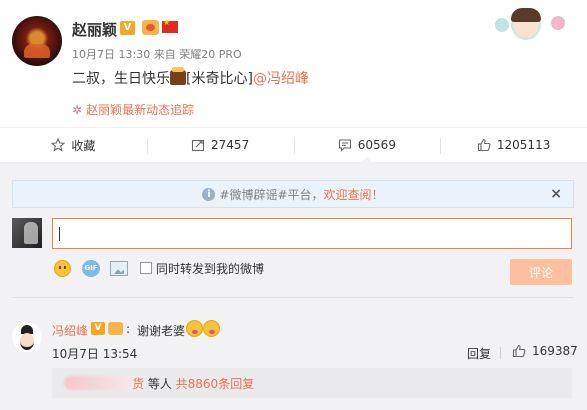 The image size is (587, 410). Describe the element at coordinates (219, 79) in the screenshot. I see `emoji-tag: [米奇比心]` at that location.